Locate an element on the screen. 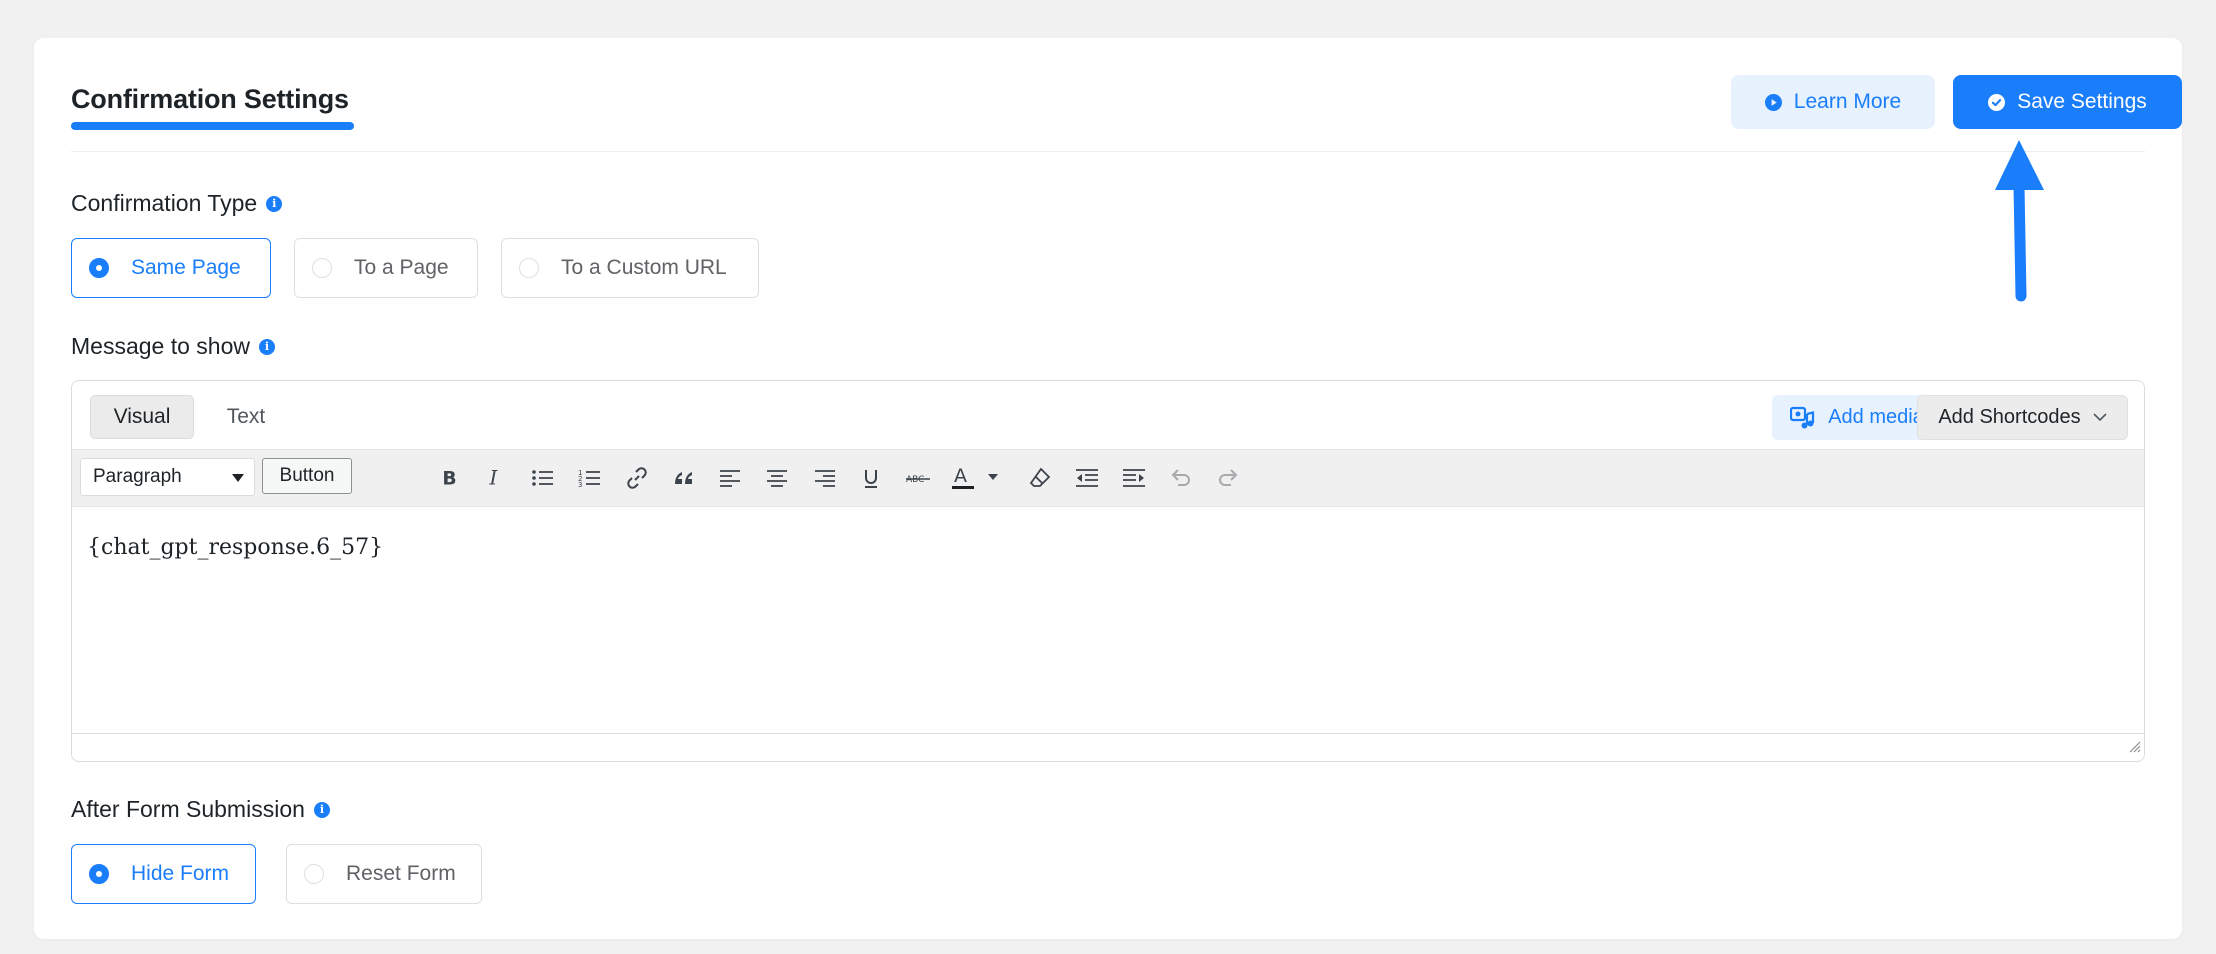 This screenshot has width=2216, height=954. radio-label: To a Custom URL is located at coordinates (644, 267).